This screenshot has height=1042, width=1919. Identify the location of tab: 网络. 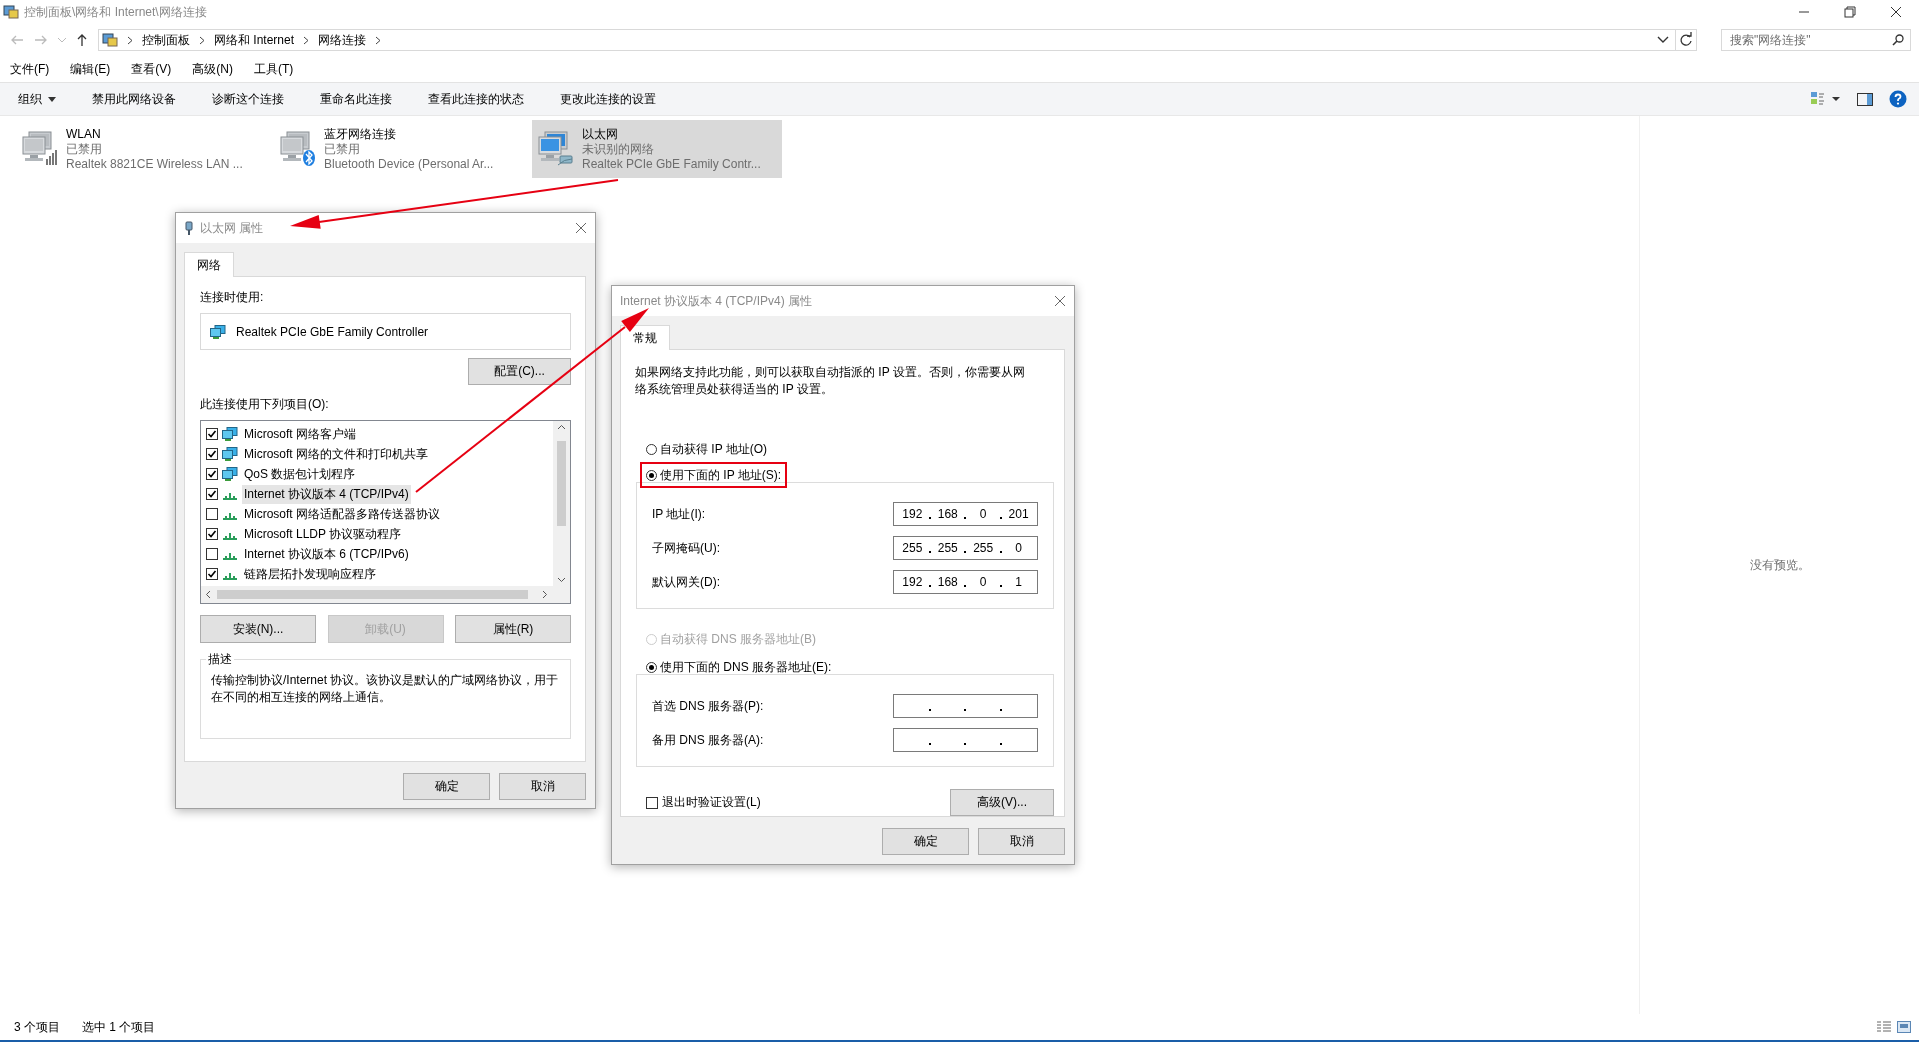
(209, 264).